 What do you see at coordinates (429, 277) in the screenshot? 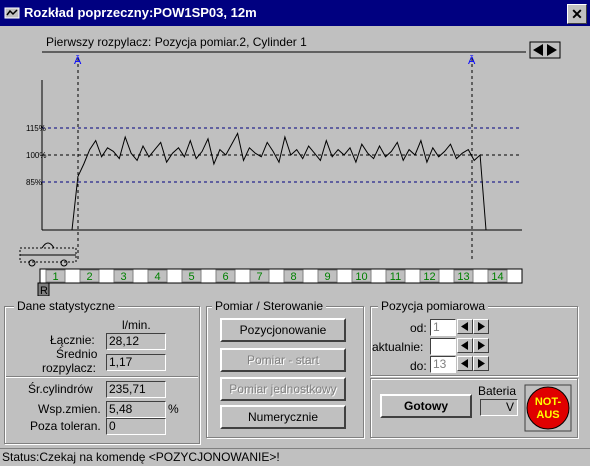
I see `segment-label: 12` at bounding box center [429, 277].